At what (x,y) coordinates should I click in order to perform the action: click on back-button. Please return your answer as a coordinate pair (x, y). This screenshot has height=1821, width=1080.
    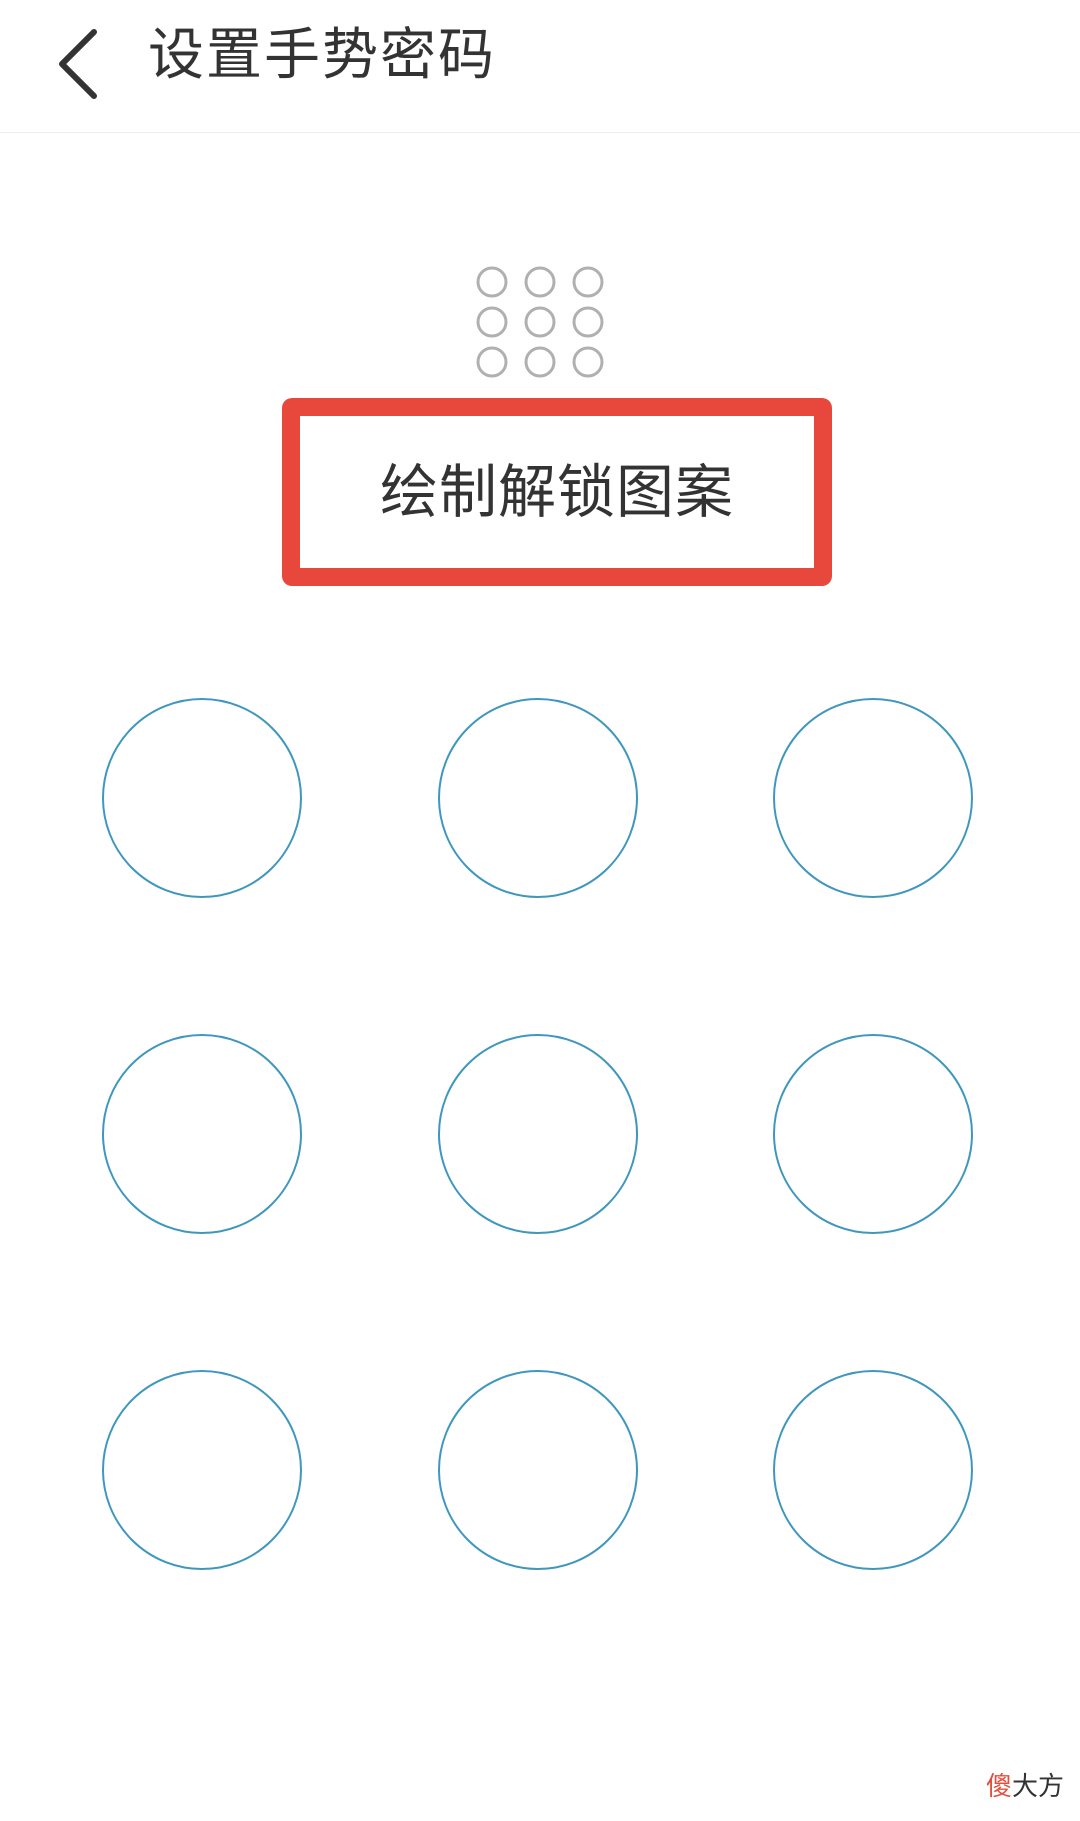
    Looking at the image, I should click on (82, 64).